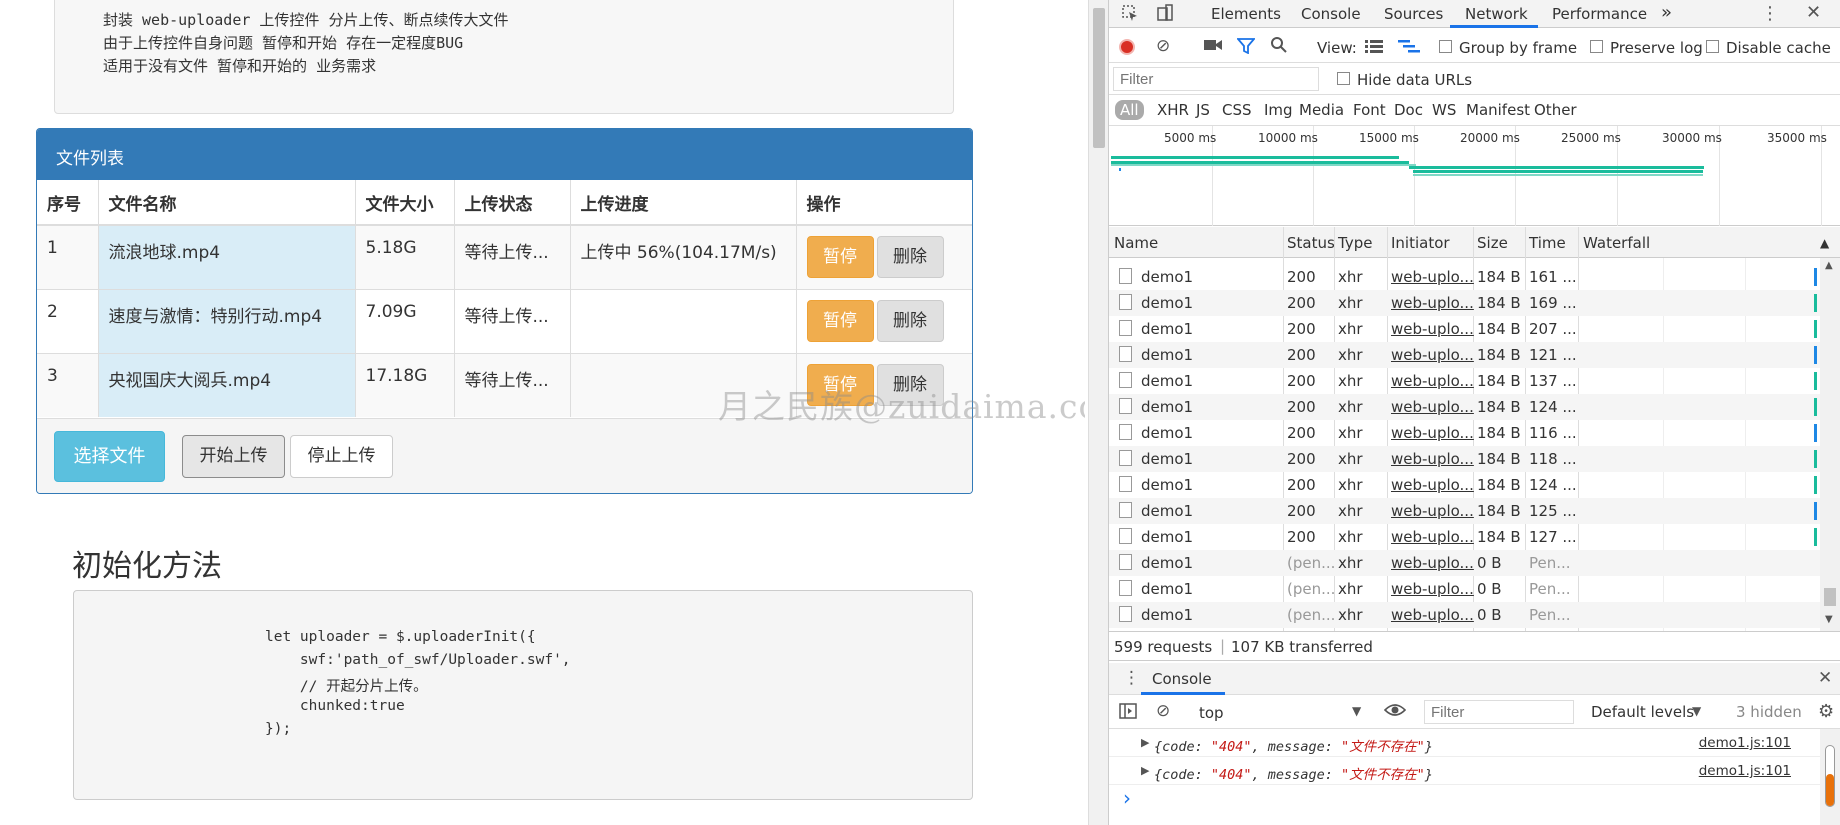  I want to click on select-file-button: 选择文件, so click(109, 456).